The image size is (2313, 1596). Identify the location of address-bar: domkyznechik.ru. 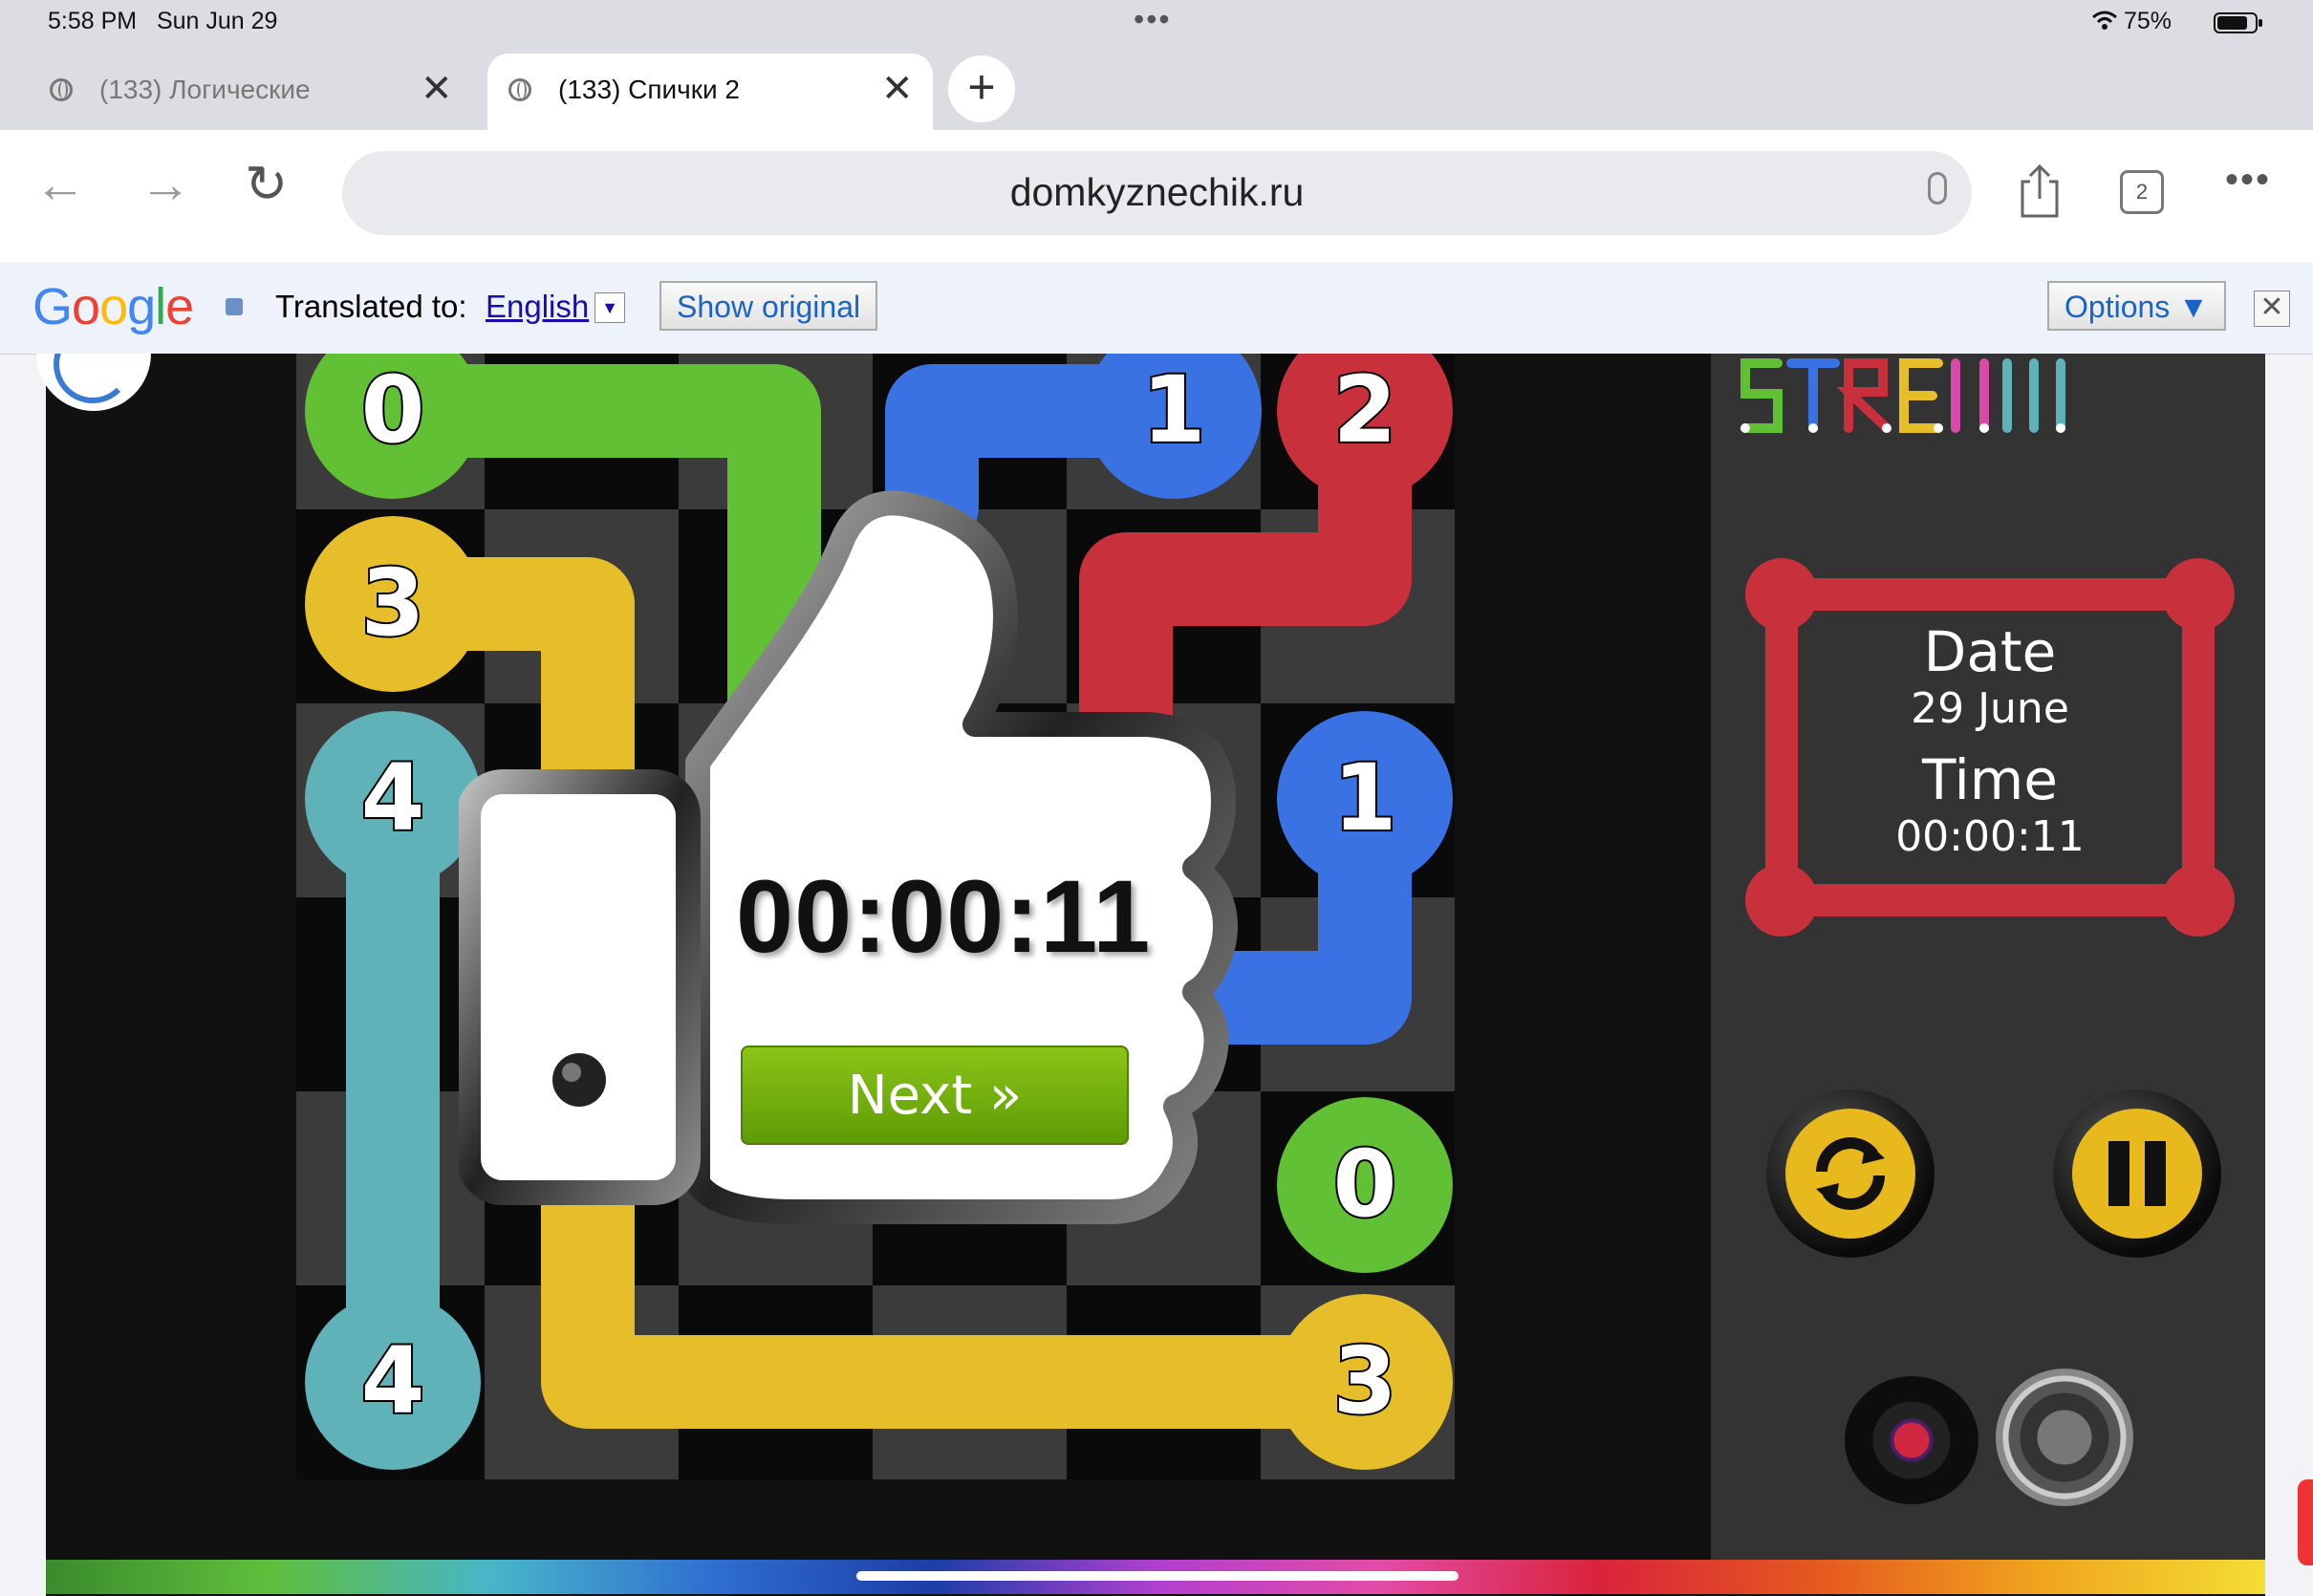
(1157, 193).